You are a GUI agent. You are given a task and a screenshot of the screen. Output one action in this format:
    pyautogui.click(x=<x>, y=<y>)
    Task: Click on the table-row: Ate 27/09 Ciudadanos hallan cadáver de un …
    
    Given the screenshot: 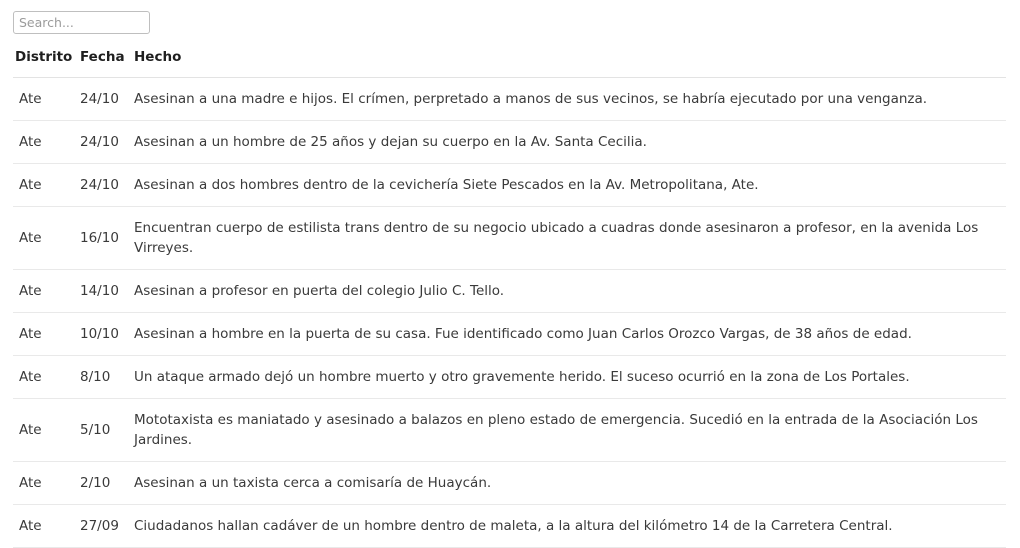 What is the action you would take?
    pyautogui.click(x=509, y=526)
    